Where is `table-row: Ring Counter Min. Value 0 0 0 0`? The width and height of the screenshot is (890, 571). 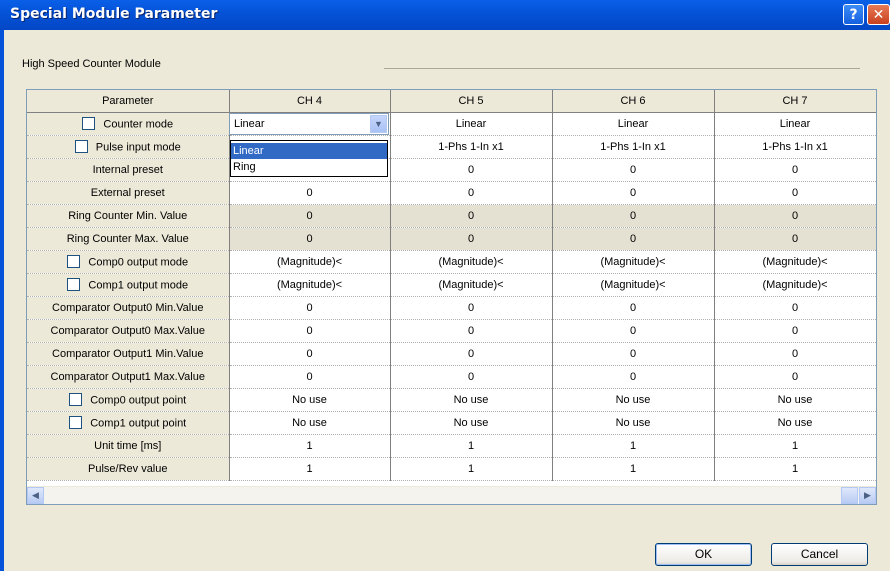 table-row: Ring Counter Min. Value 0 0 0 0 is located at coordinates (451, 216).